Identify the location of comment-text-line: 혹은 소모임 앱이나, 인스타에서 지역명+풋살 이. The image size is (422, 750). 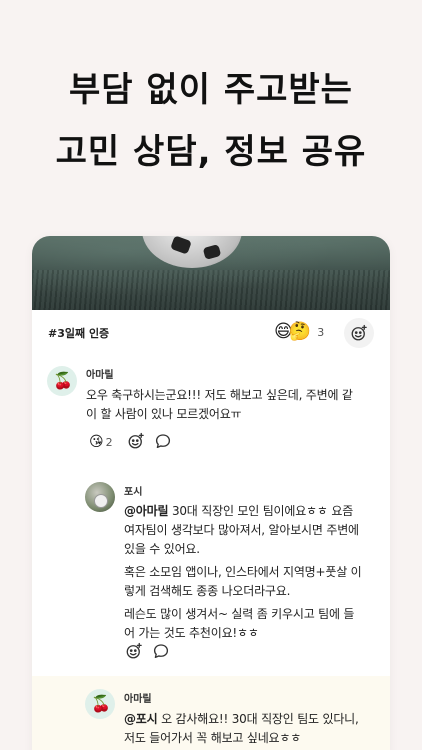
(243, 572).